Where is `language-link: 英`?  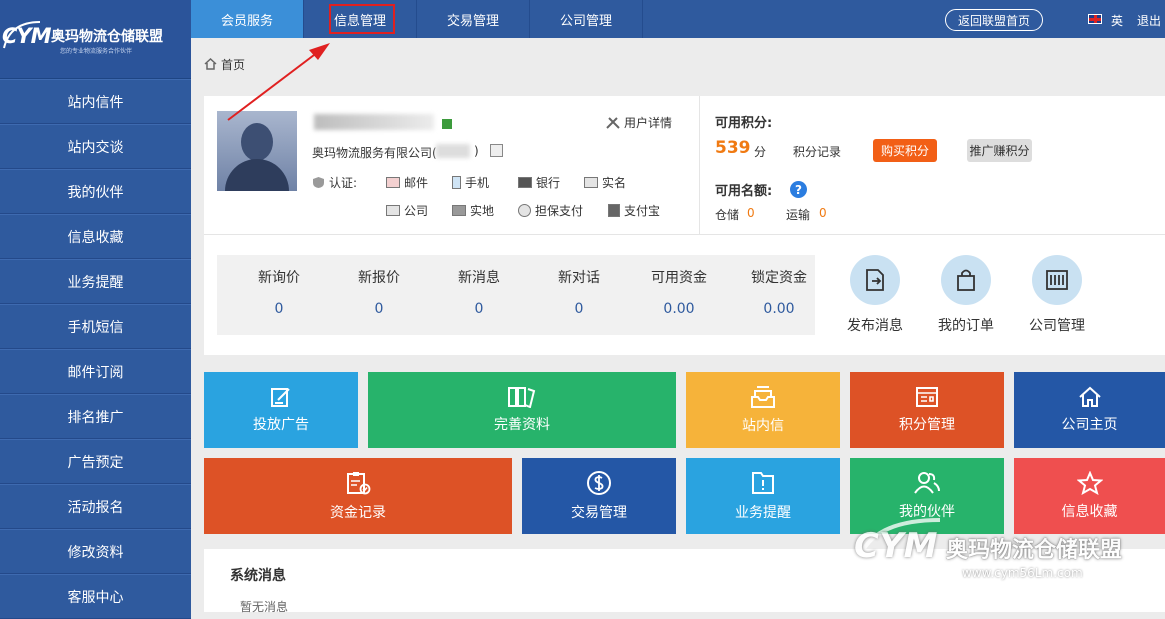
language-link: 英 is located at coordinates (1117, 20).